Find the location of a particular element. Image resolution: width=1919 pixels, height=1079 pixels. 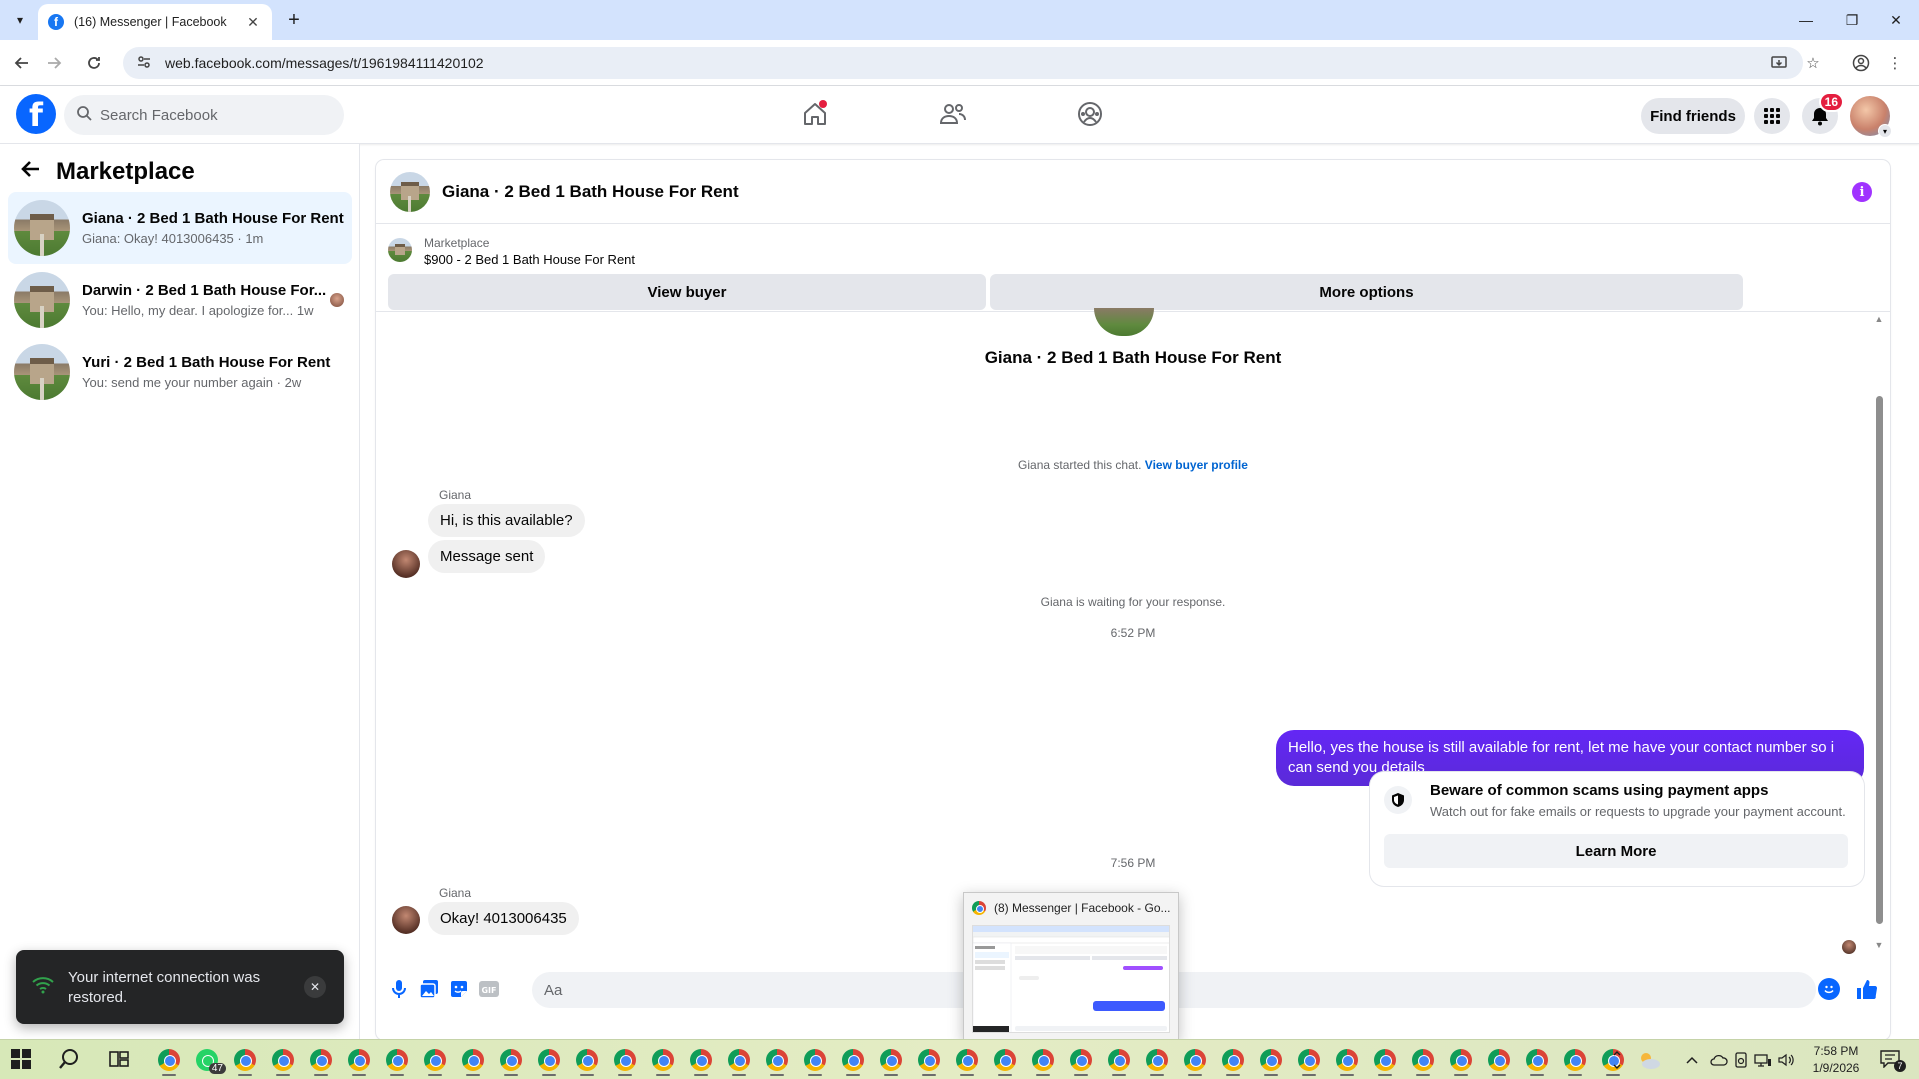

window-minimize-button: — is located at coordinates (1806, 20).